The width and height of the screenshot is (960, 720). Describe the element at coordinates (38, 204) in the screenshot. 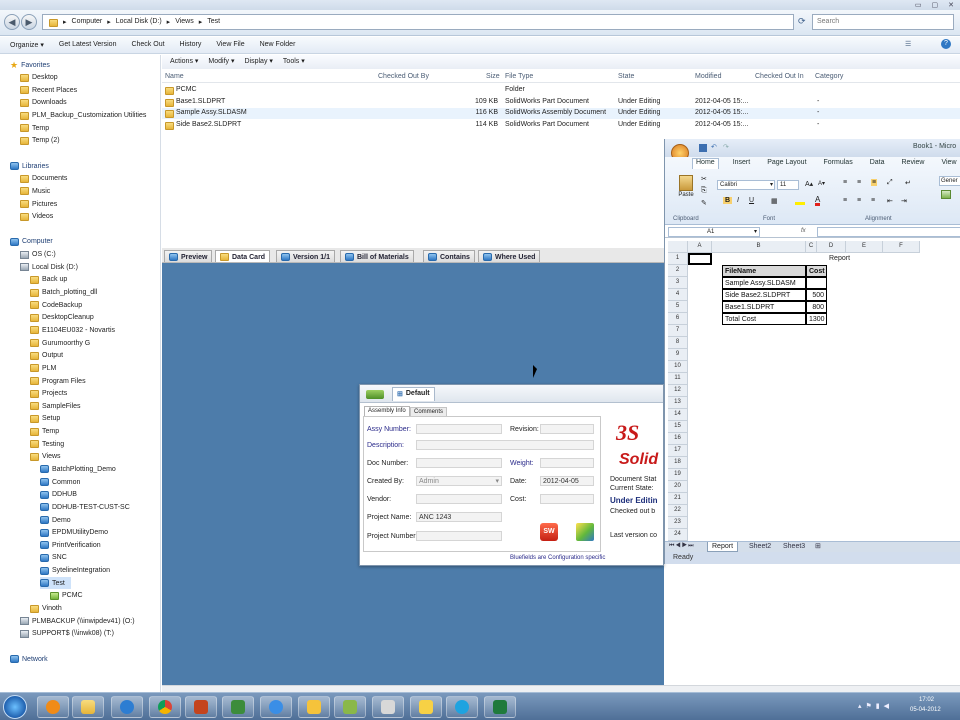

I see `nav-item: Pictures` at that location.